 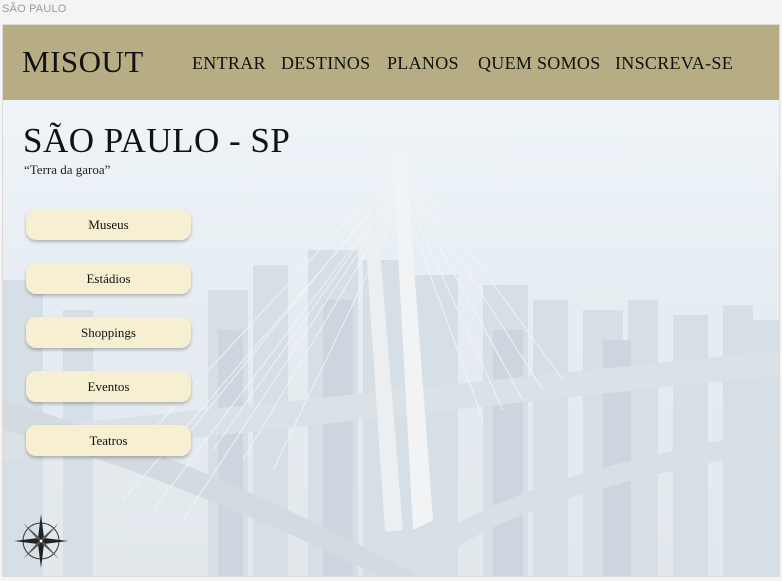 I want to click on nav-planos: PLANOS, so click(x=423, y=63).